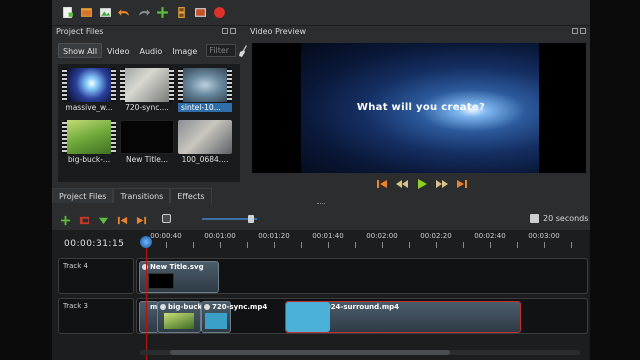 This screenshot has width=640, height=360. Describe the element at coordinates (200, 12) in the screenshot. I see `fullscreen-icon` at that location.